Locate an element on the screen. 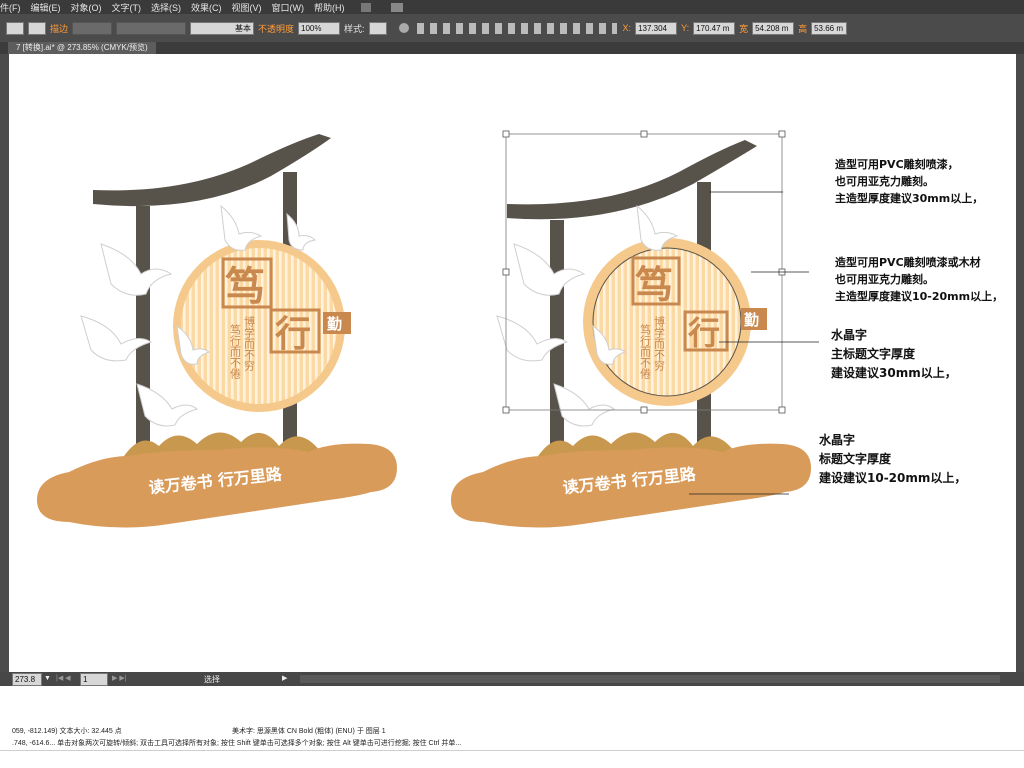  bridge-icon is located at coordinates (365, 7).